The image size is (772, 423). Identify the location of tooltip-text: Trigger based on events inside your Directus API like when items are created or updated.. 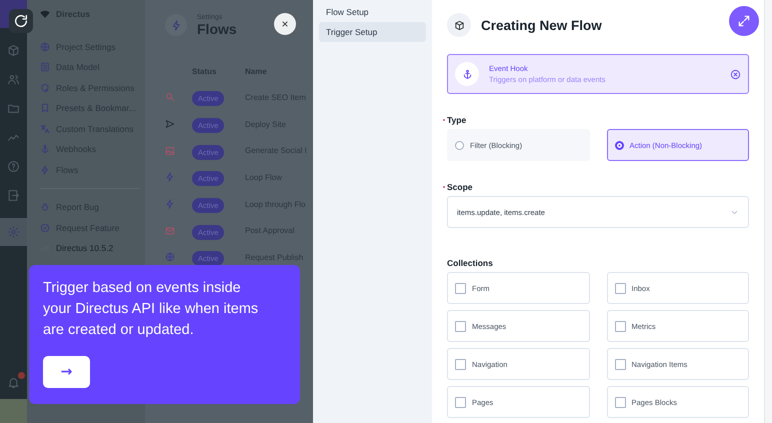
(151, 309).